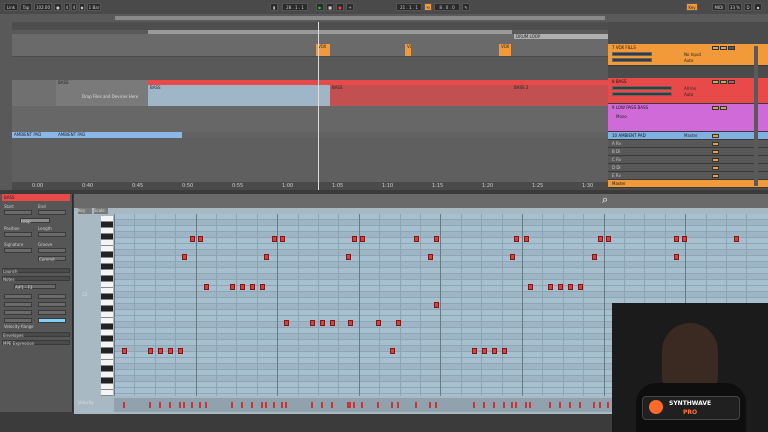  I want to click on clip-bass-a: BASS, so click(102, 93).